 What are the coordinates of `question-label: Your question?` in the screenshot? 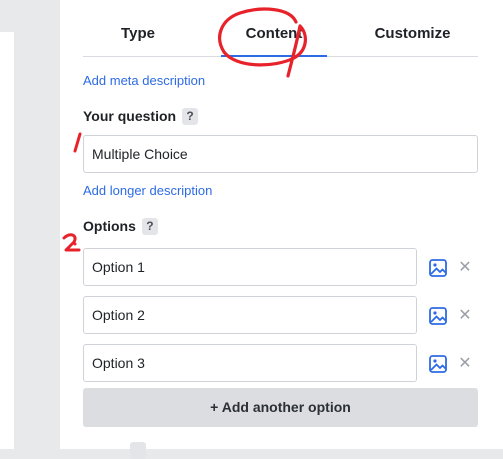 It's located at (141, 116).